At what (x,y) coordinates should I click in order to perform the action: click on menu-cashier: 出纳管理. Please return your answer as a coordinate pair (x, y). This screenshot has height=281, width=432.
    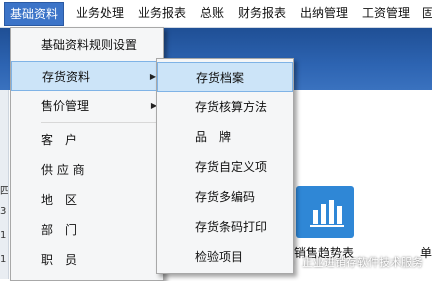
    Looking at the image, I should click on (324, 13).